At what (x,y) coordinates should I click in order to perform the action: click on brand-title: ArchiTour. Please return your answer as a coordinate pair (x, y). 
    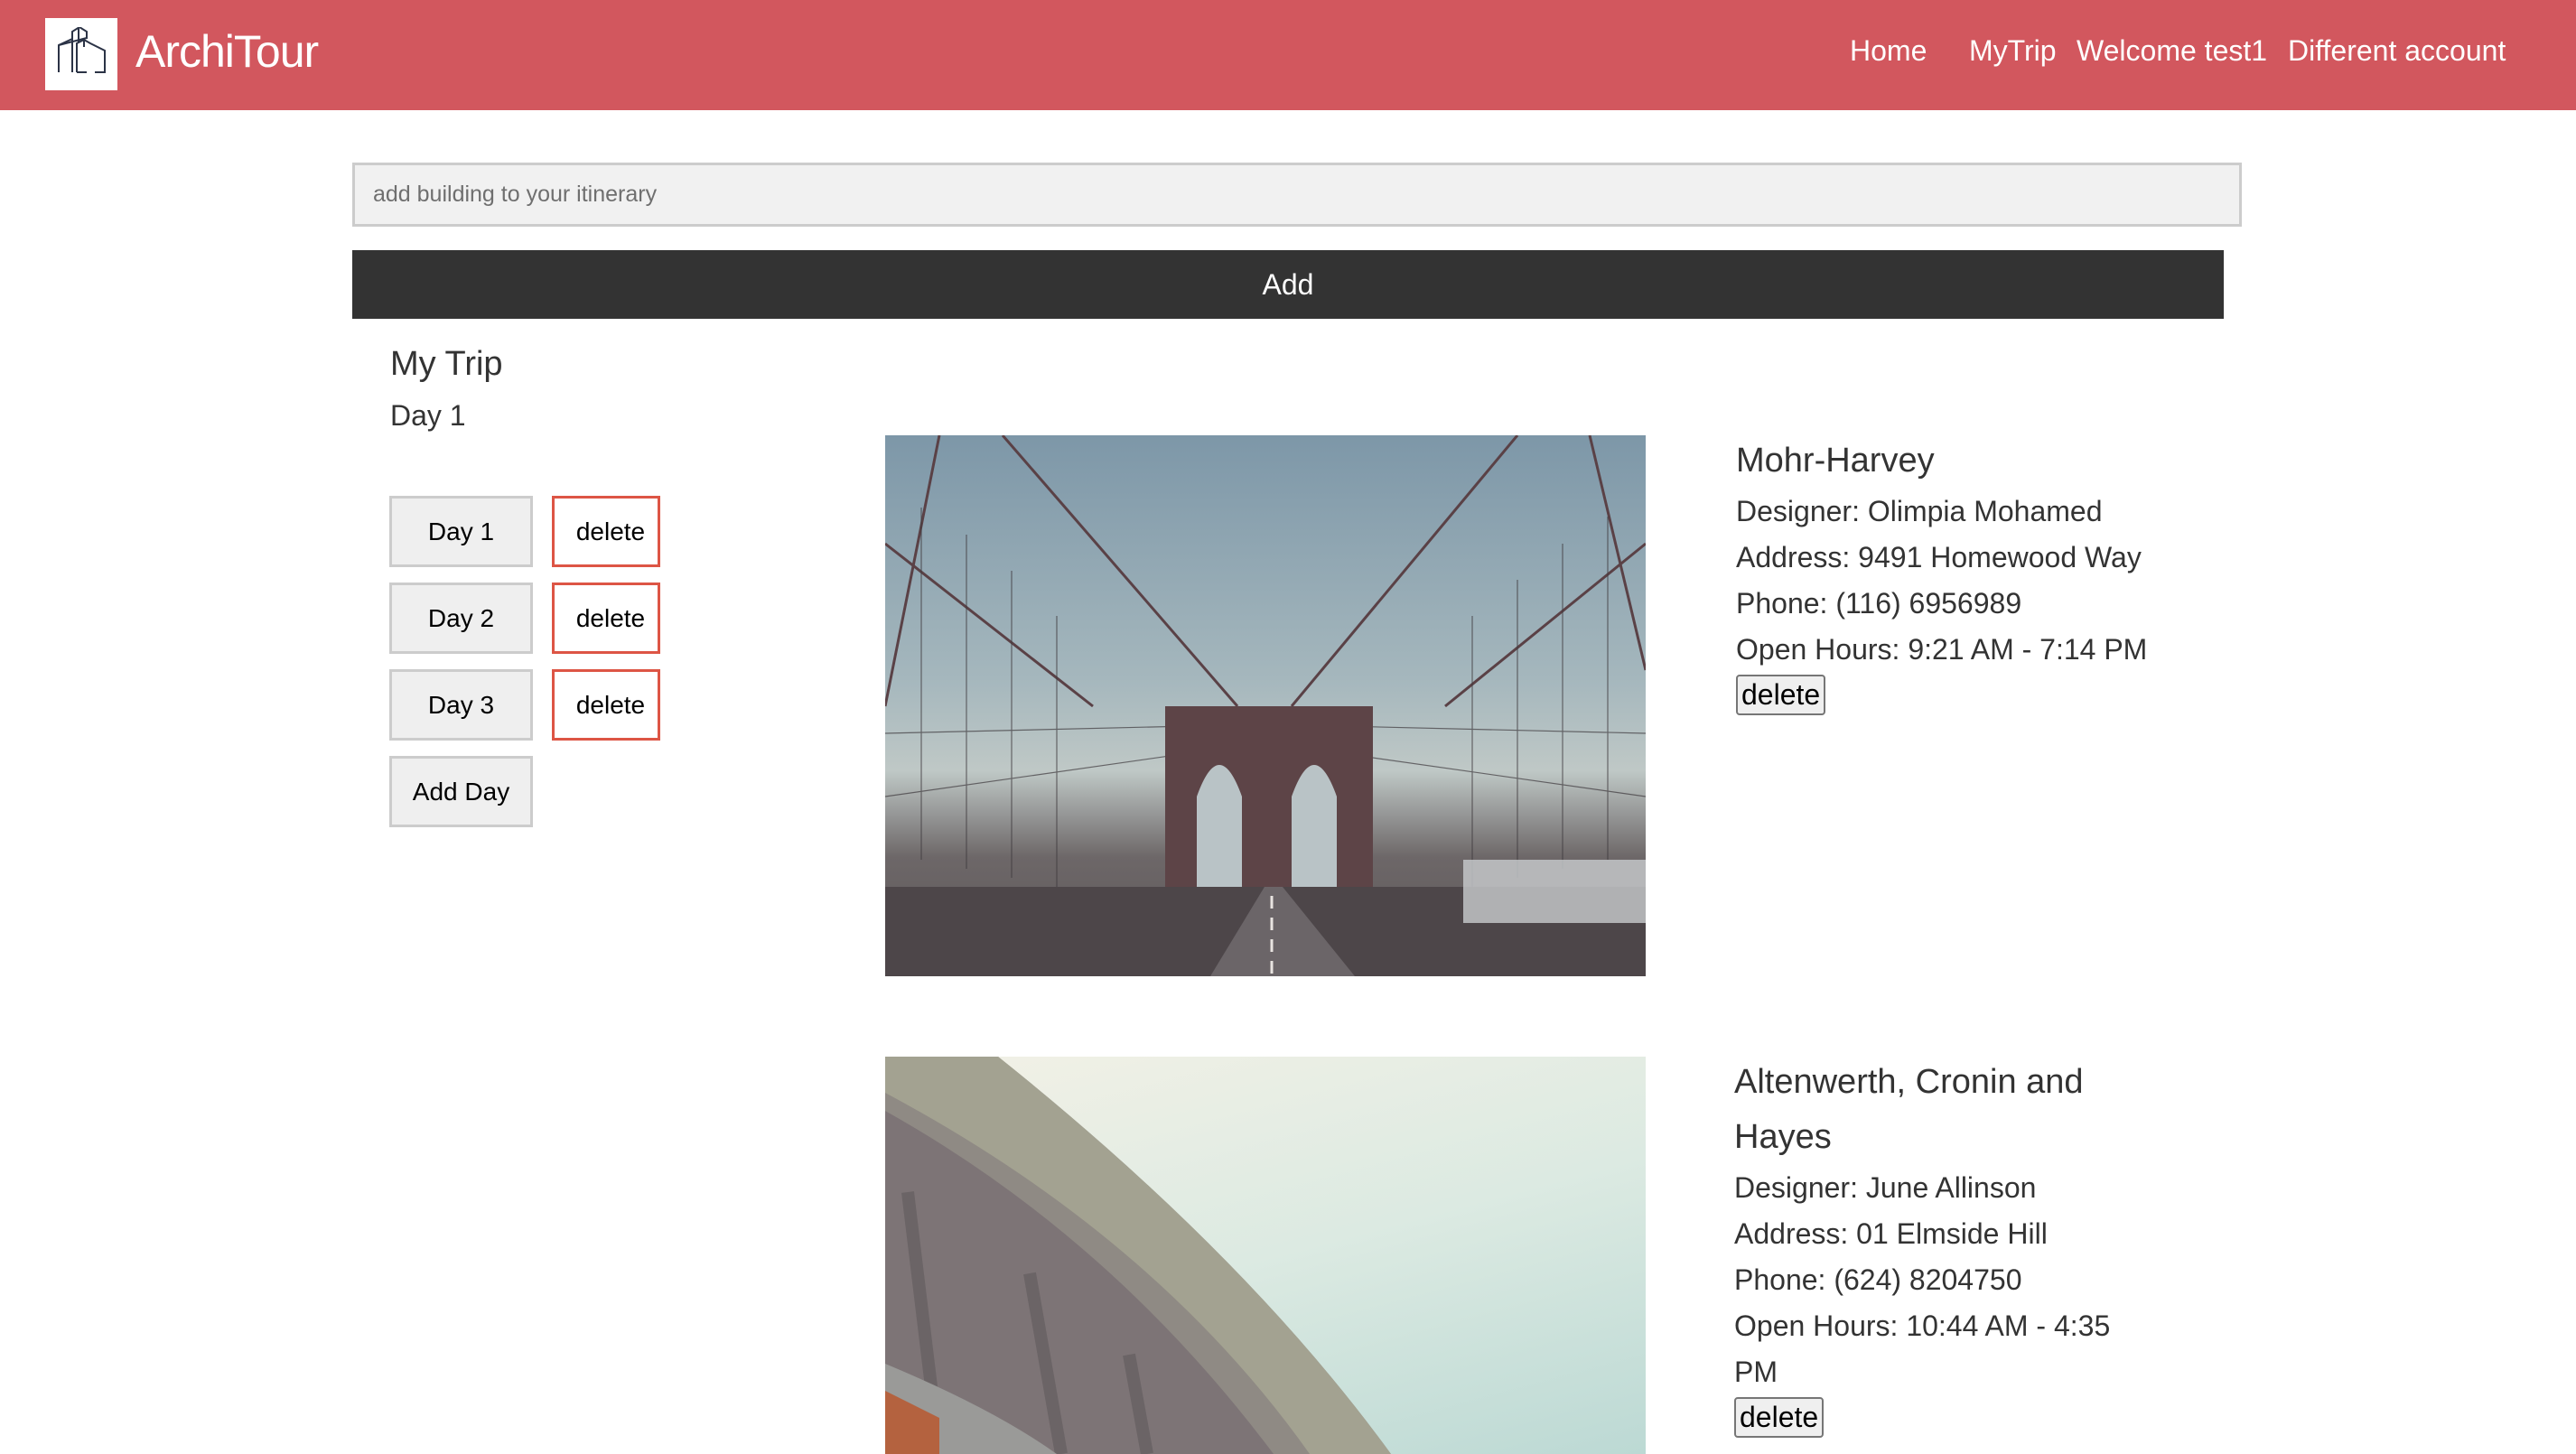
    Looking at the image, I should click on (227, 51).